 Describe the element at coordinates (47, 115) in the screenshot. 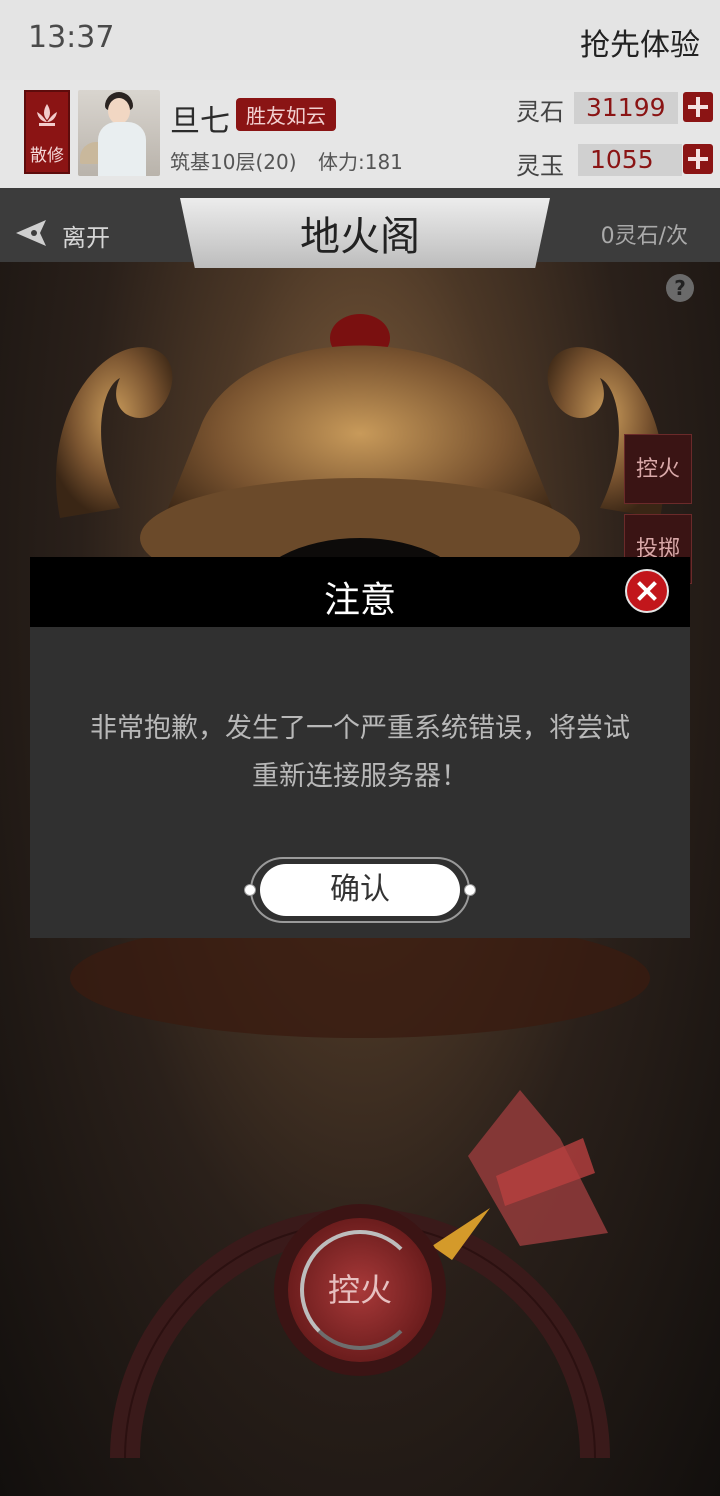

I see `lotus-icon` at that location.